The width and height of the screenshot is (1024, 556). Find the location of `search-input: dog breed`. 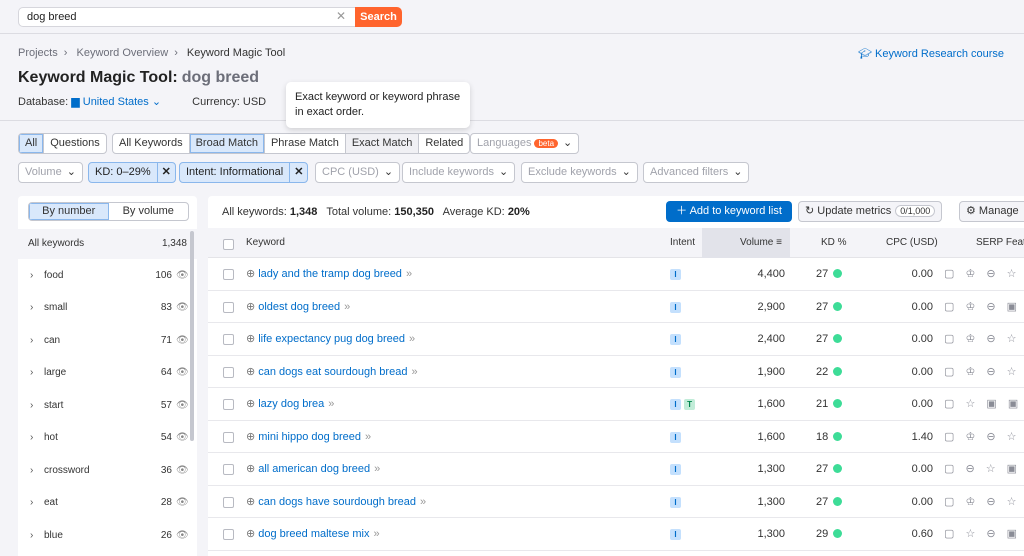

search-input: dog breed is located at coordinates (187, 17).